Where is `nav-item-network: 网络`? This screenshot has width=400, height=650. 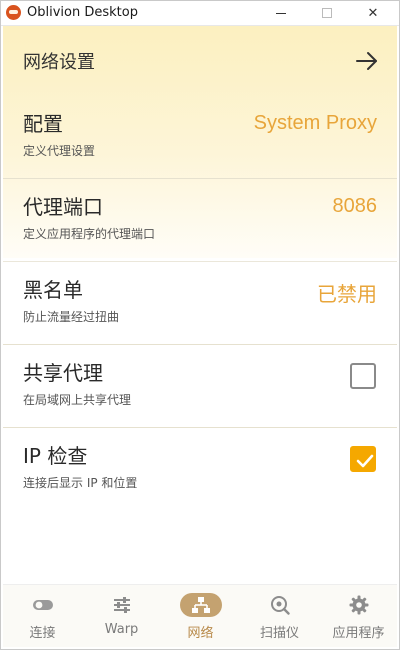 nav-item-network: 网络 is located at coordinates (200, 616).